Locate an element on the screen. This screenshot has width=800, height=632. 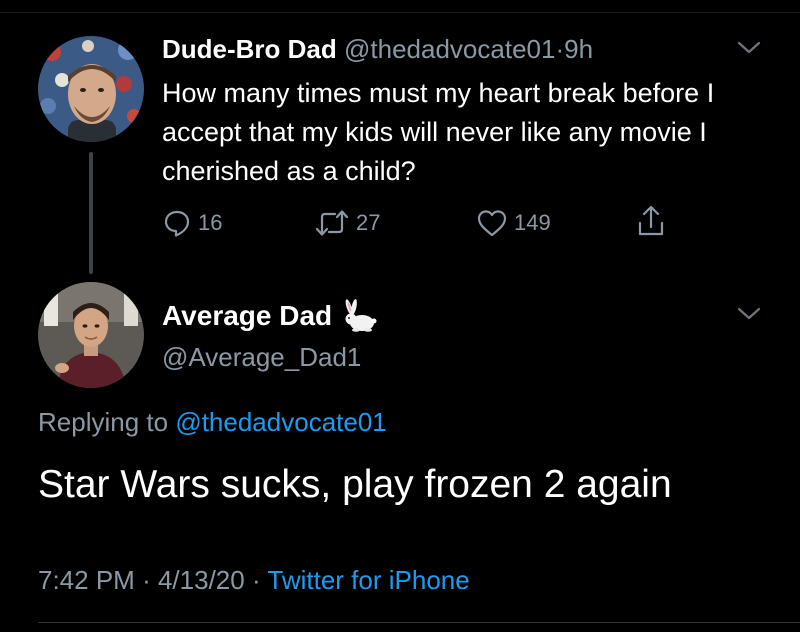
retweet-arrows-icon is located at coordinates (332, 223).